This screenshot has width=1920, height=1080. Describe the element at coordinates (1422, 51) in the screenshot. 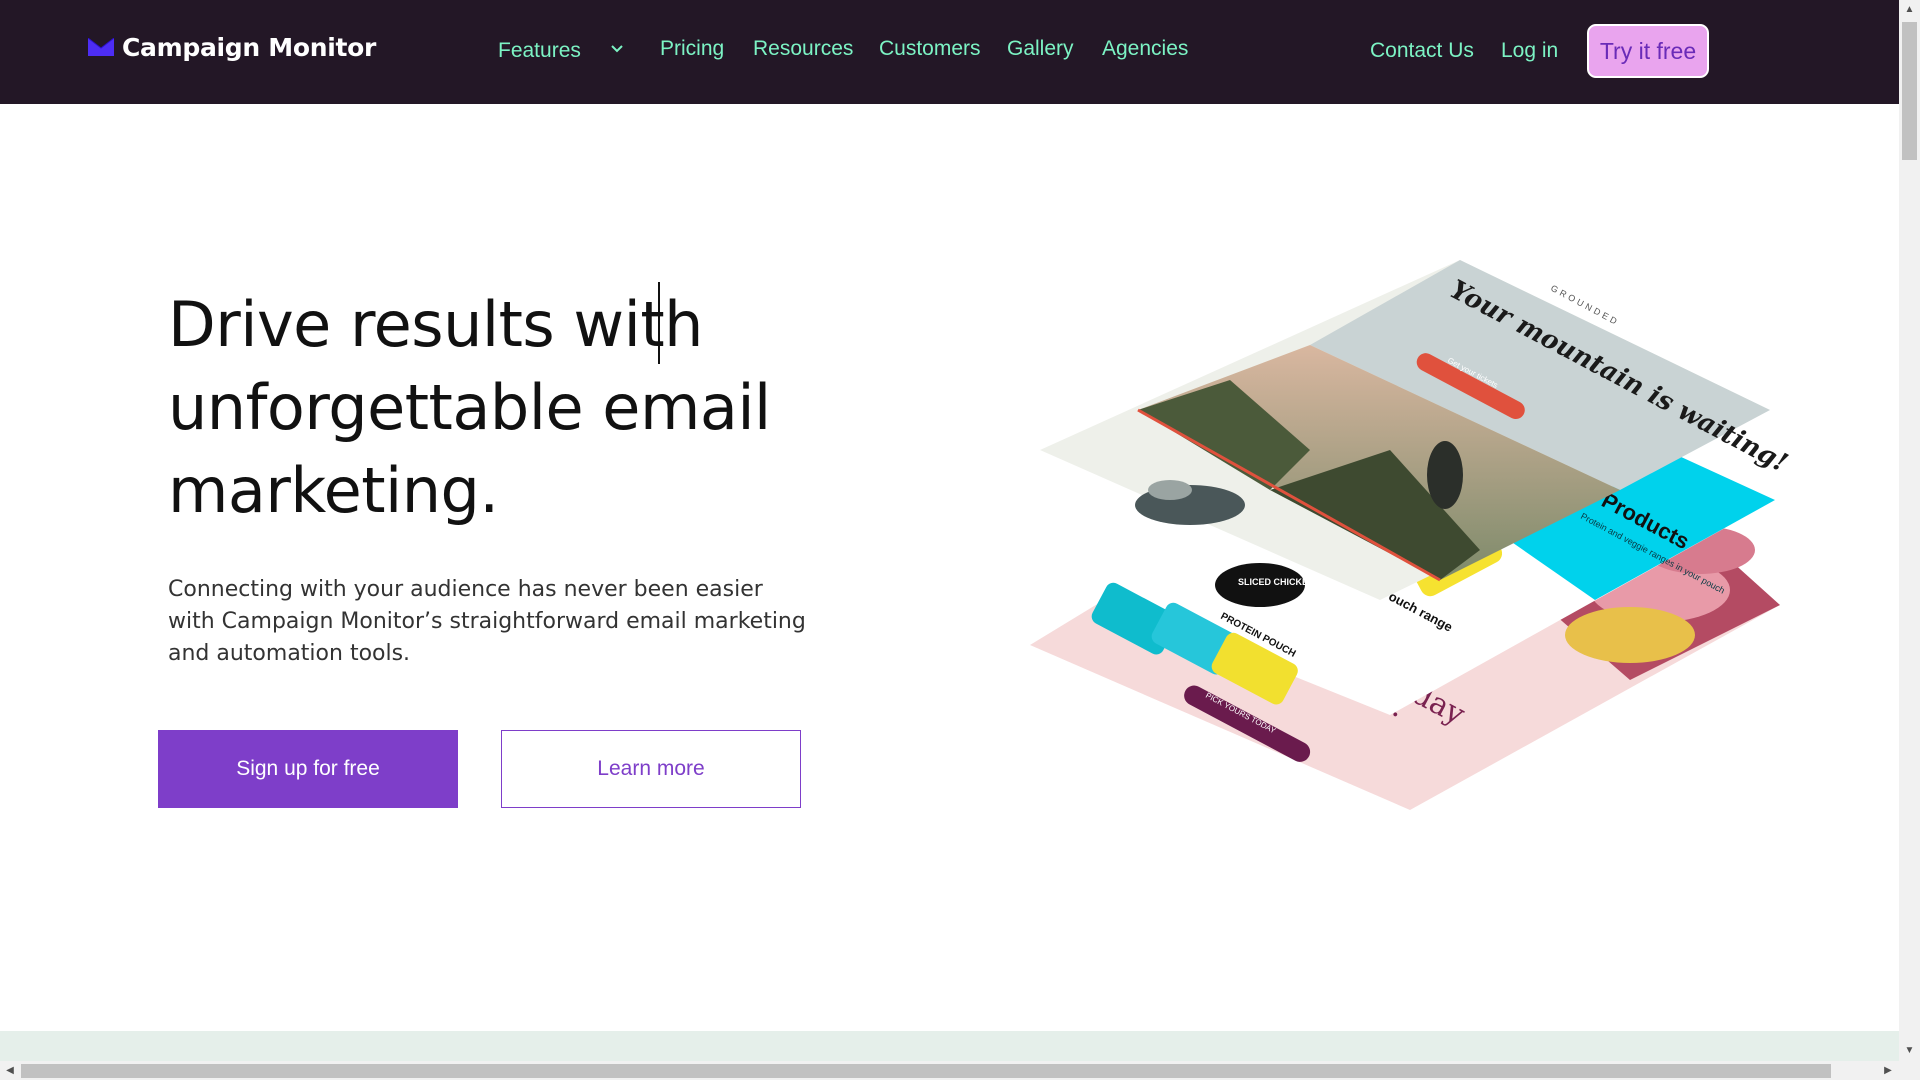

I see `nav-contact-us: Contact Us` at that location.